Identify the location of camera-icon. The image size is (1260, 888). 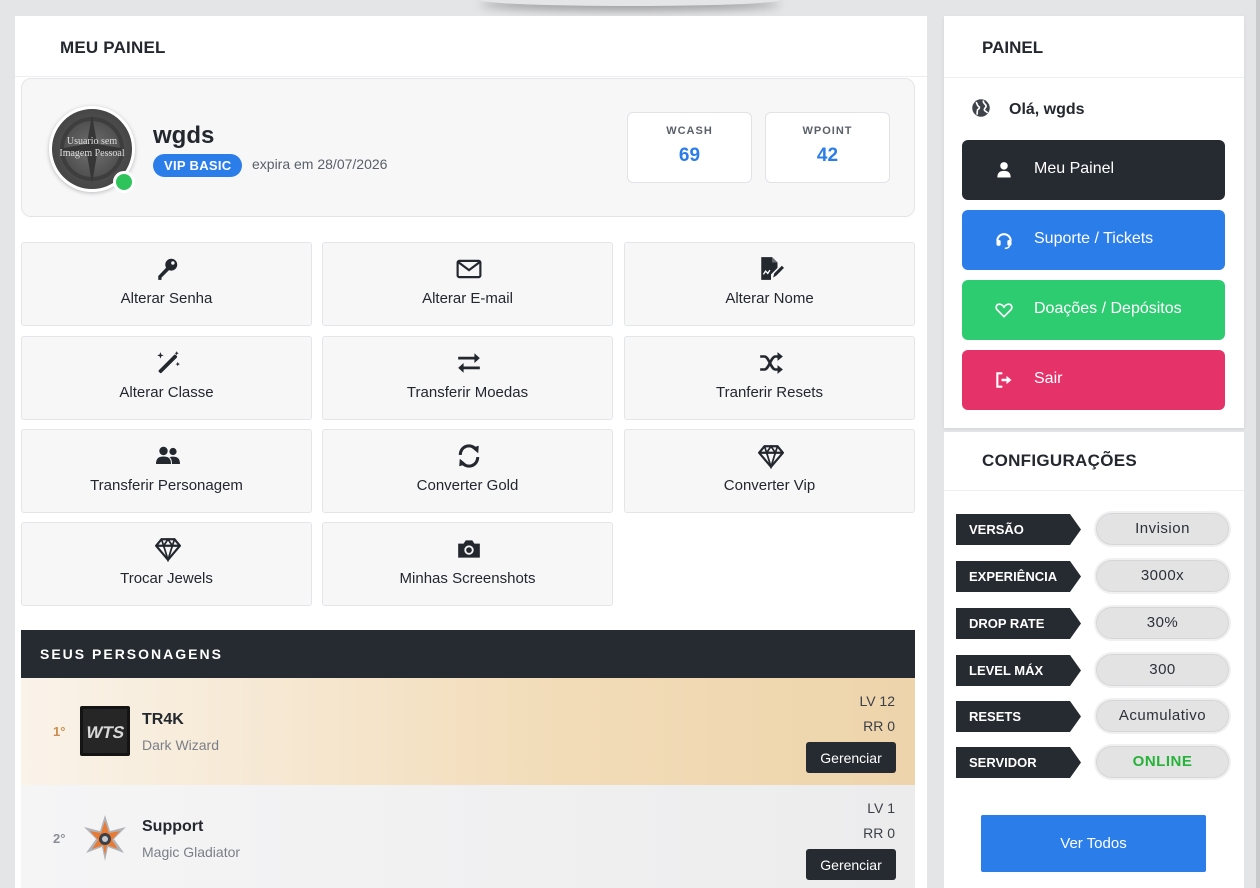
(469, 549).